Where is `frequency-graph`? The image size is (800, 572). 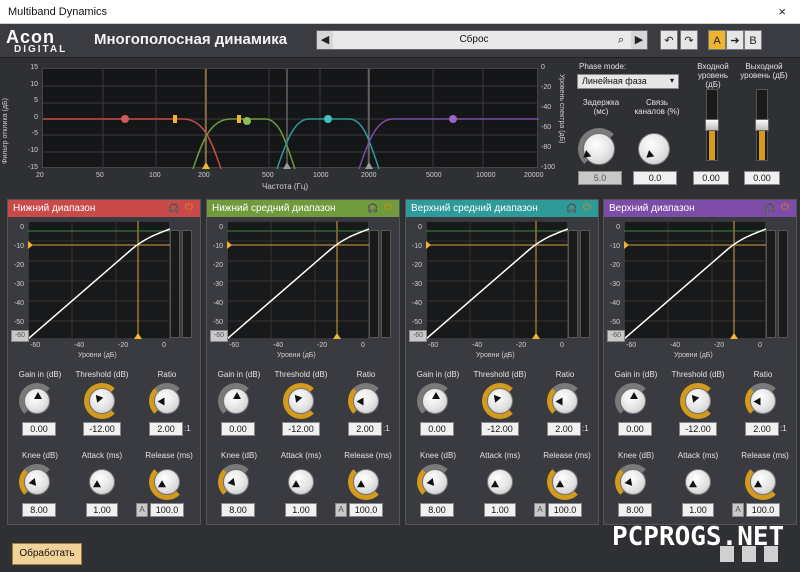 frequency-graph is located at coordinates (290, 119).